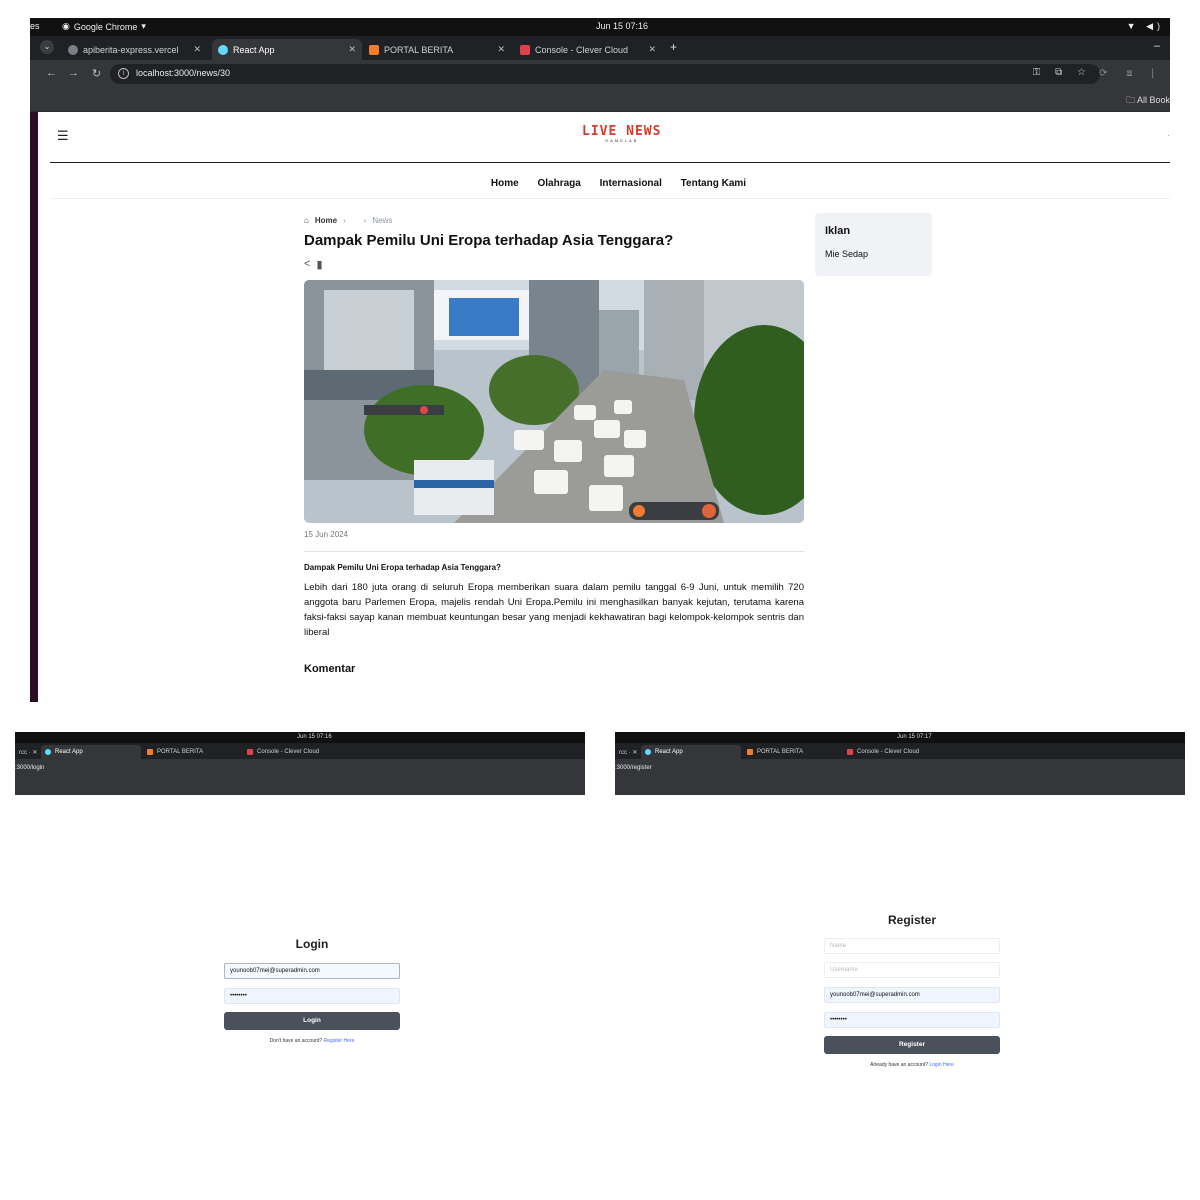 The image size is (1200, 1200). What do you see at coordinates (319, 264) in the screenshot?
I see `bookmark-icon: ▮` at bounding box center [319, 264].